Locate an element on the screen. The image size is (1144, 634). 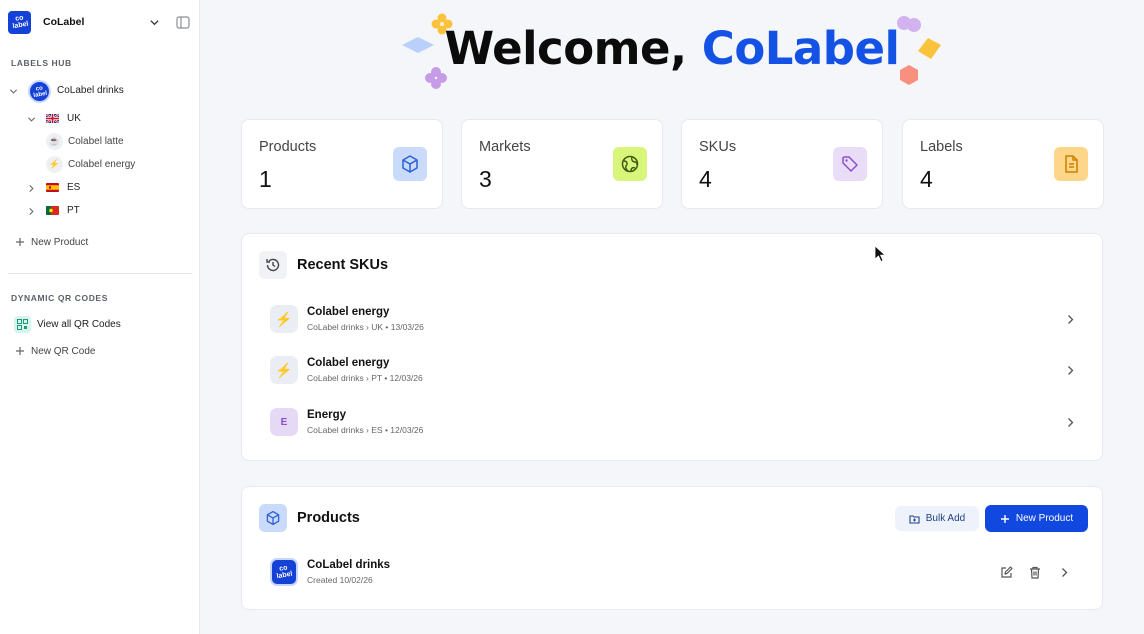
sku-meta: CoLabel drinks › UK • 13/03/26 is located at coordinates (365, 327).